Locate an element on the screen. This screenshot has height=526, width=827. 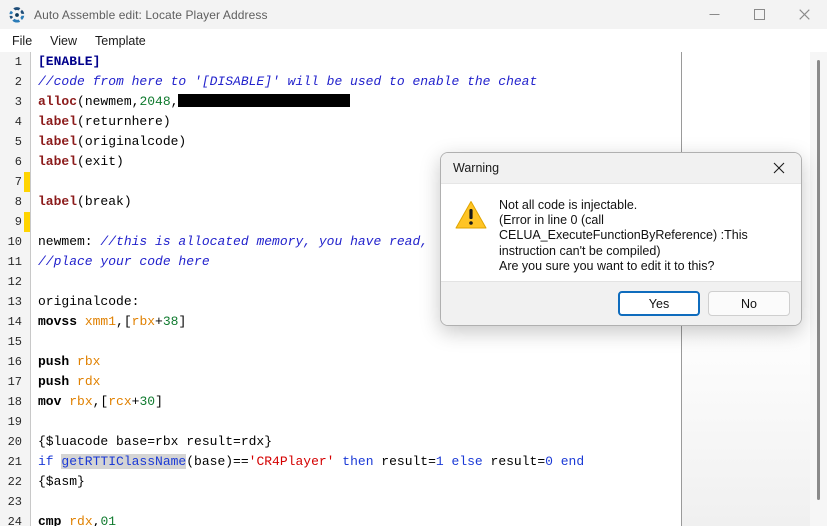
line-number: 7 is located at coordinates (15, 182).